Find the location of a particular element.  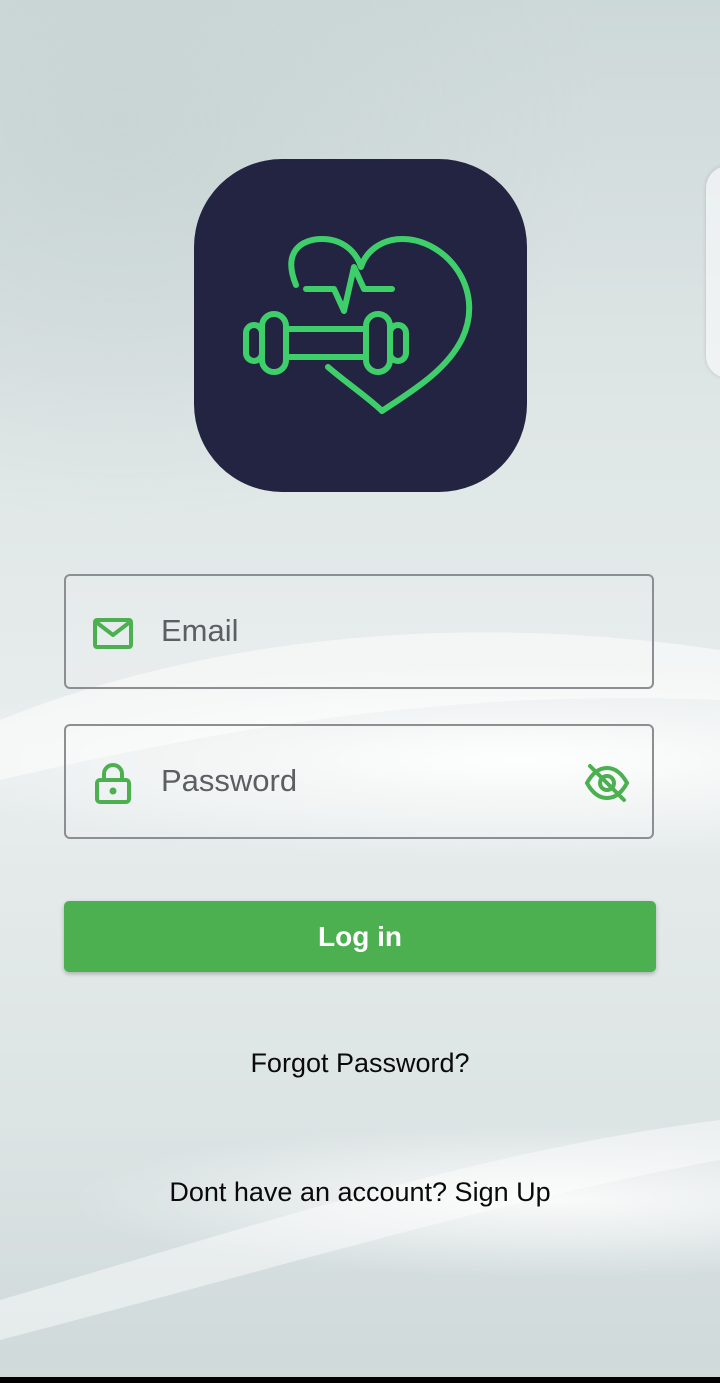

eye-off-icon is located at coordinates (607, 783).